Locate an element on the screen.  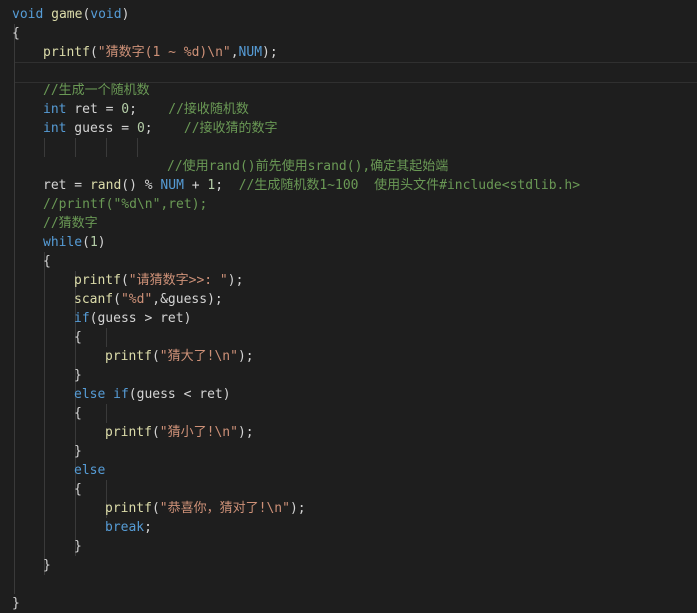
code-token: if is located at coordinates (82, 318).